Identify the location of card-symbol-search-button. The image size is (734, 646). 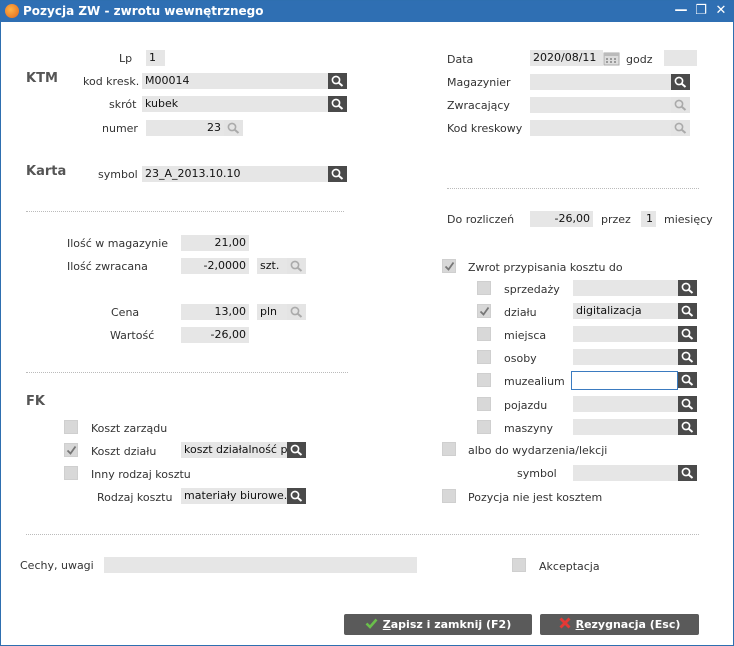
(337, 174).